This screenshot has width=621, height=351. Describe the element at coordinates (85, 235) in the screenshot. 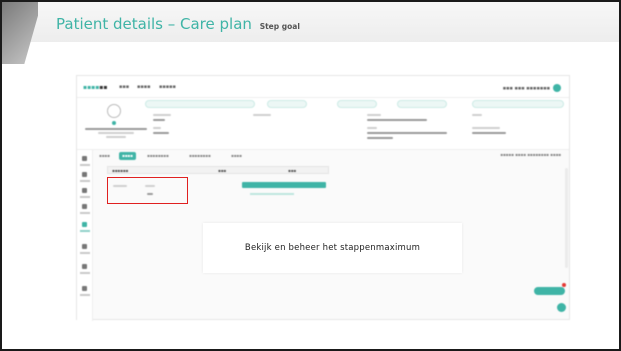

I see `app-sidebar` at that location.